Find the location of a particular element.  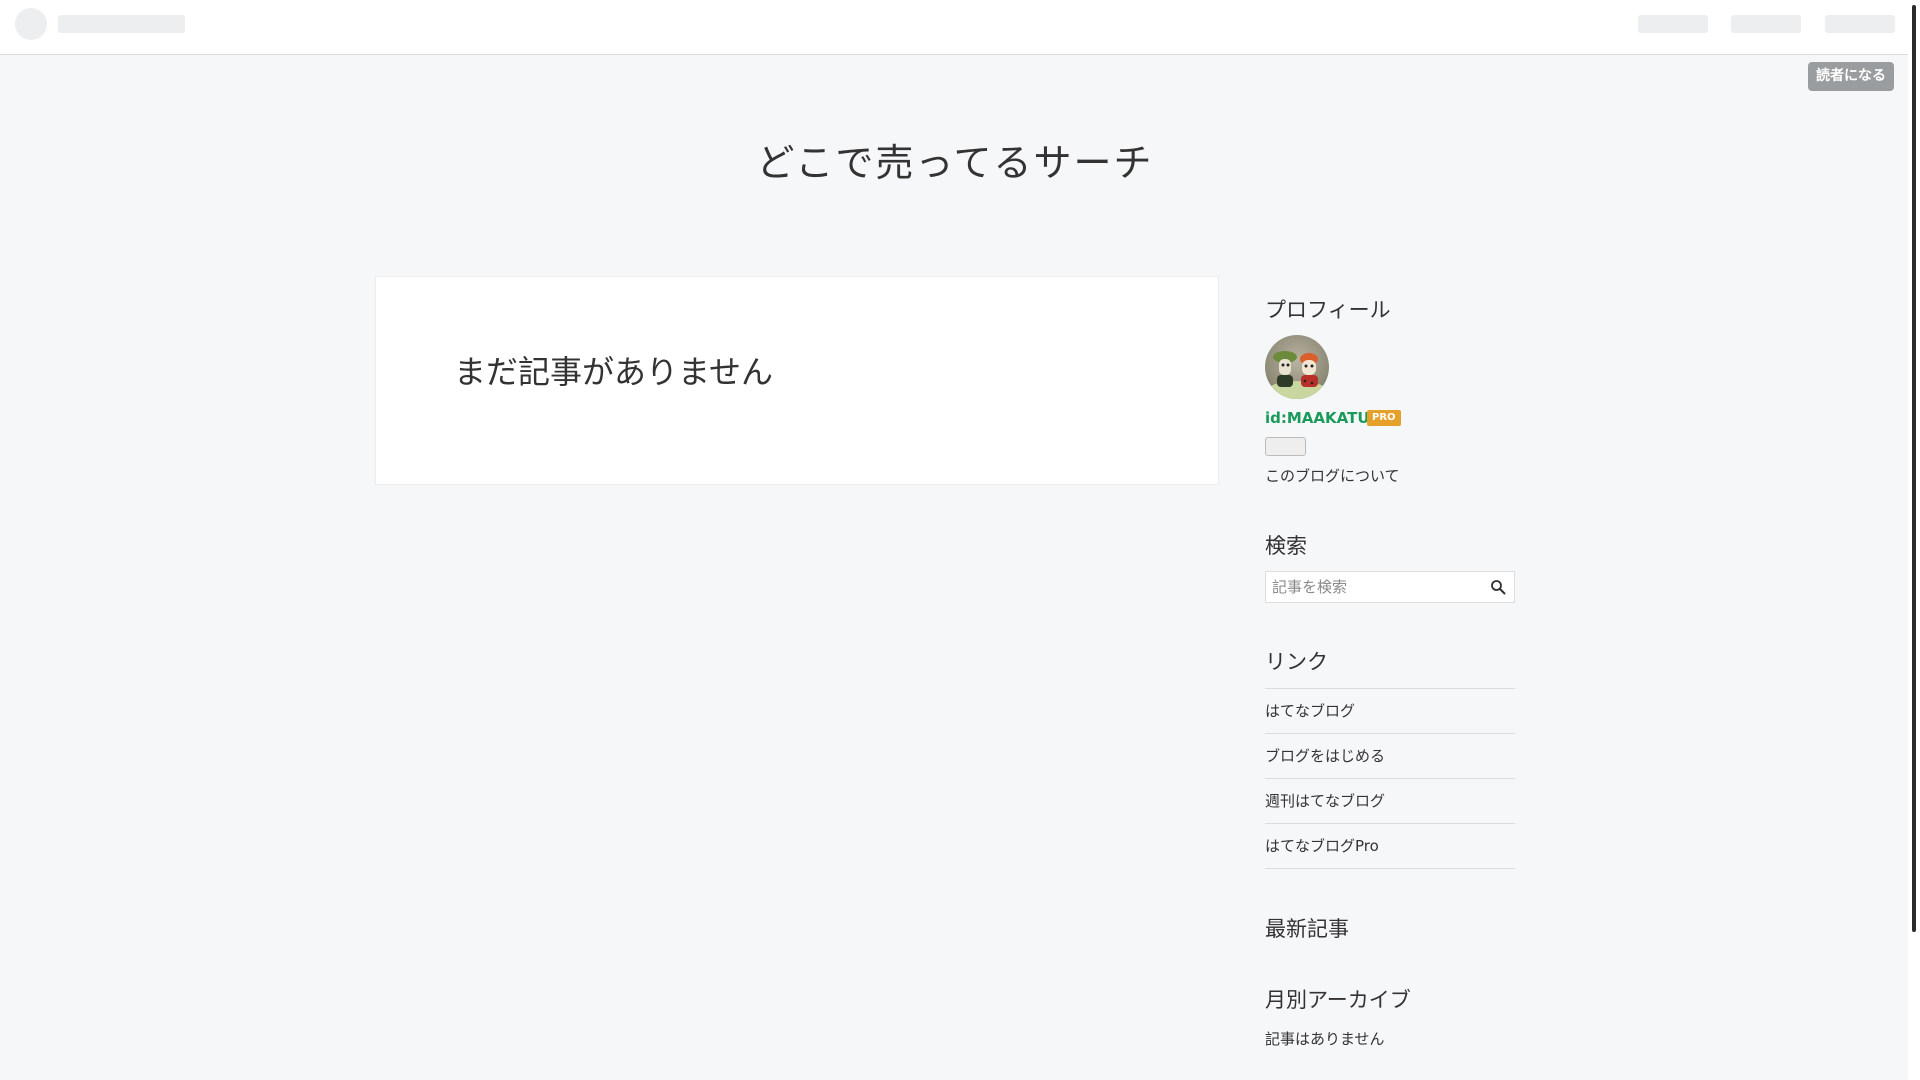

hatena-logo-placeholder is located at coordinates (31, 24).